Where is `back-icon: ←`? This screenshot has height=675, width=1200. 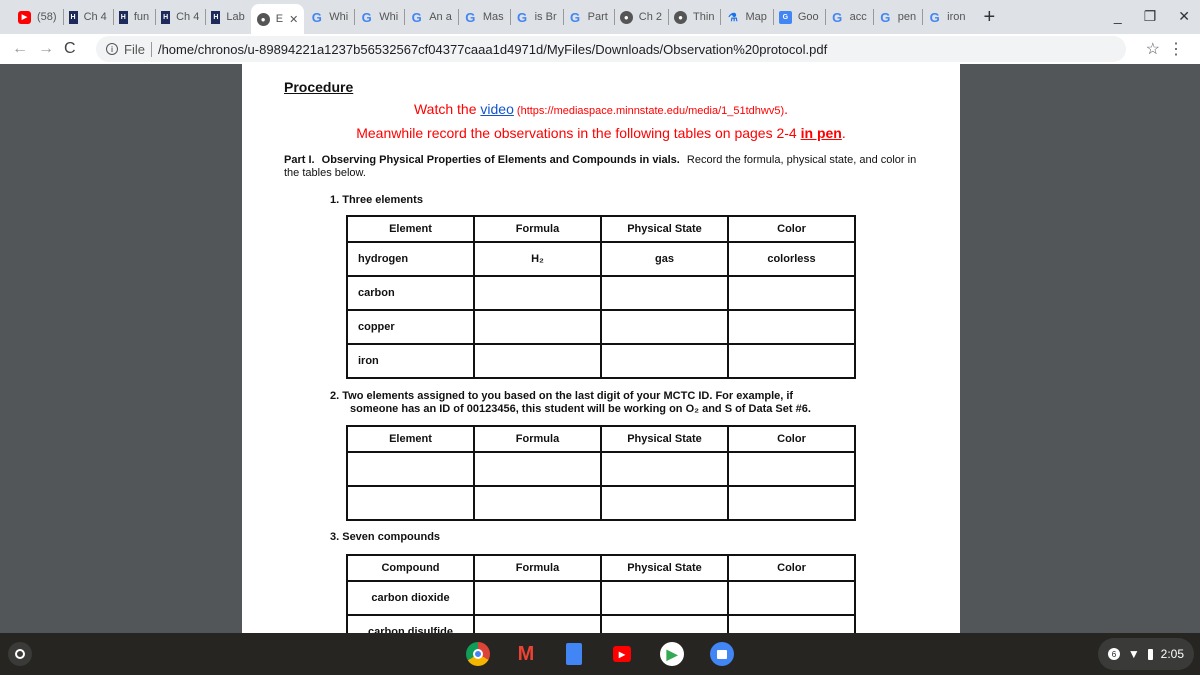 back-icon: ← is located at coordinates (20, 49).